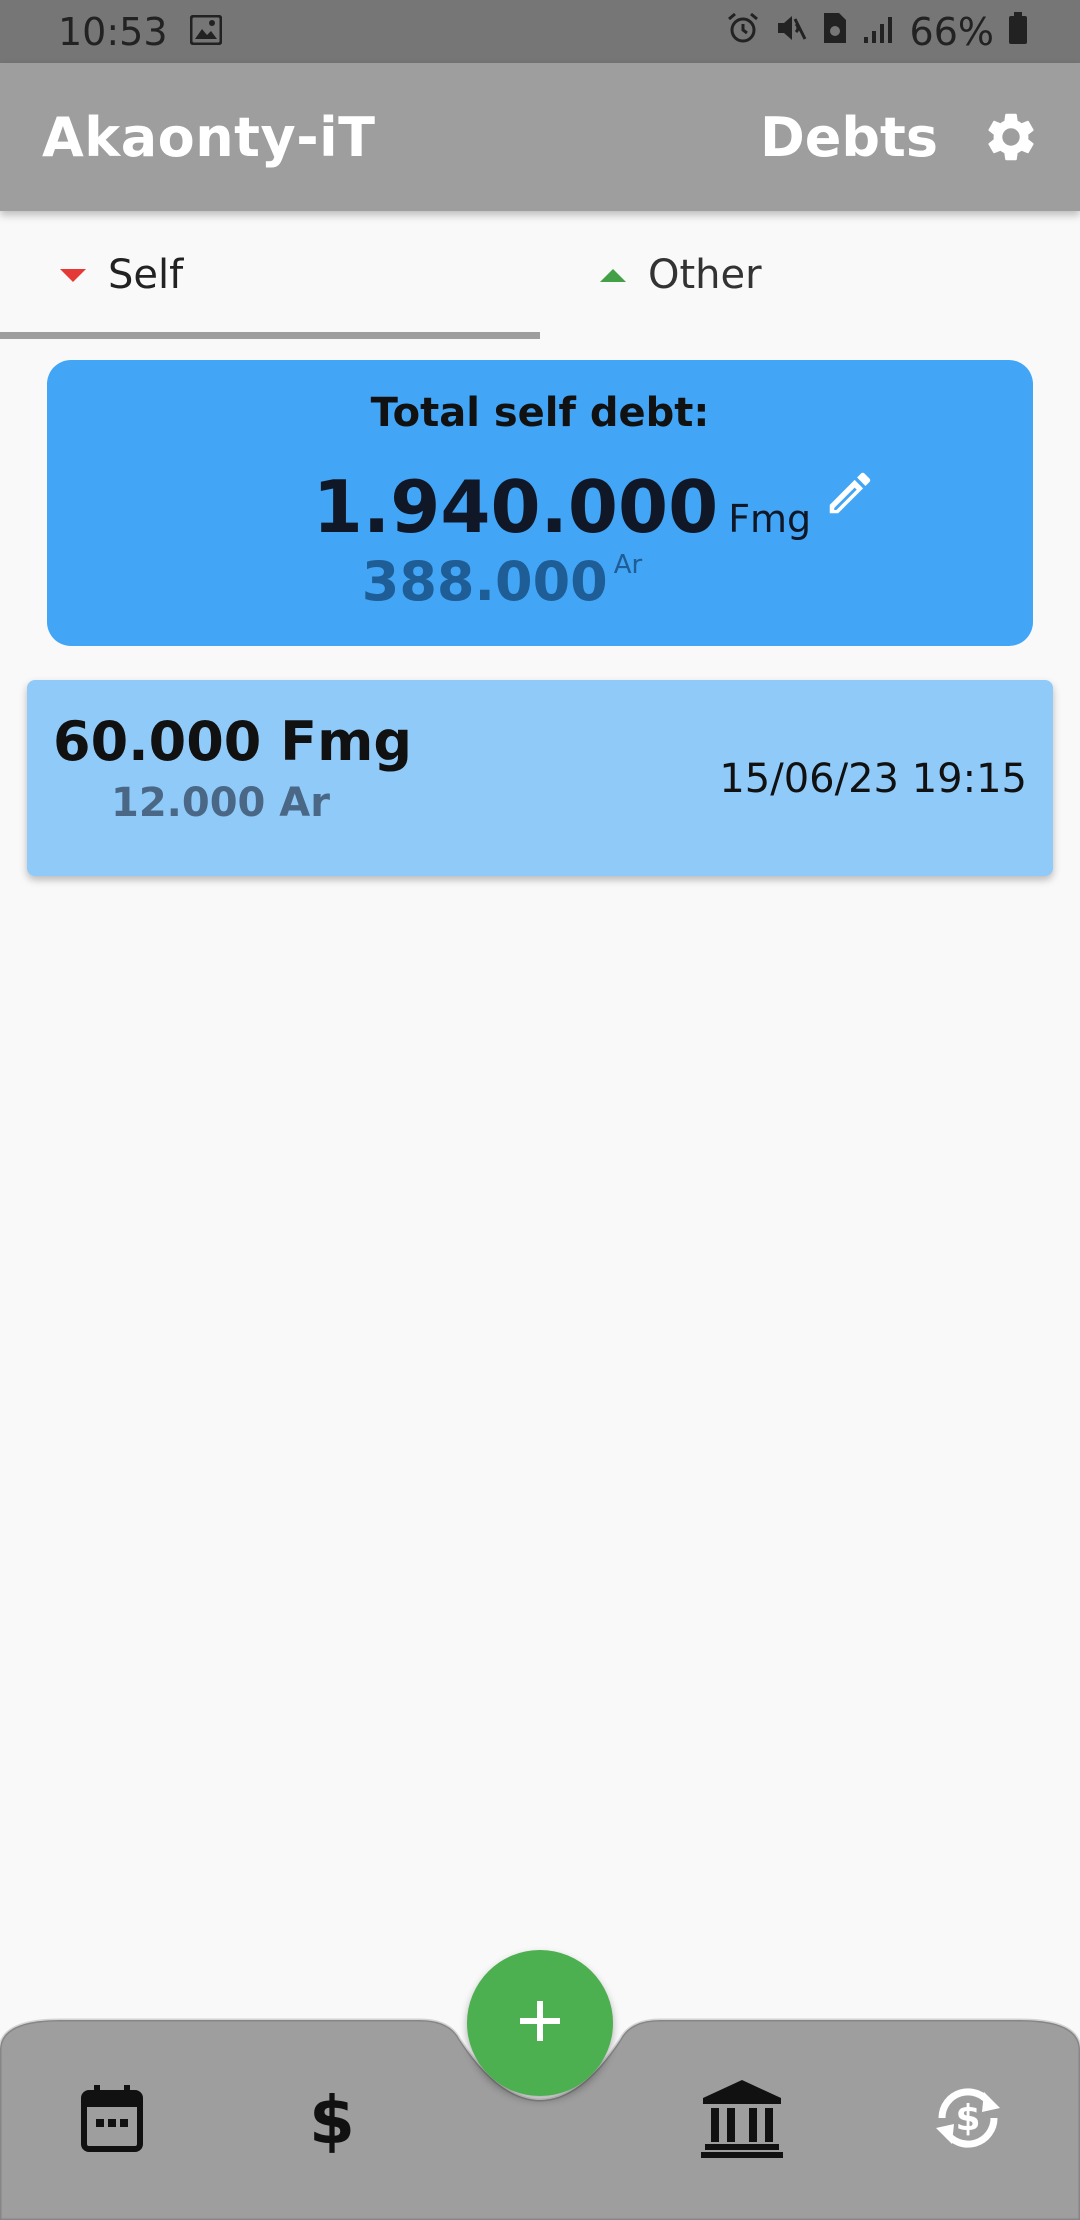 The height and width of the screenshot is (2220, 1080). I want to click on edit-button, so click(850, 495).